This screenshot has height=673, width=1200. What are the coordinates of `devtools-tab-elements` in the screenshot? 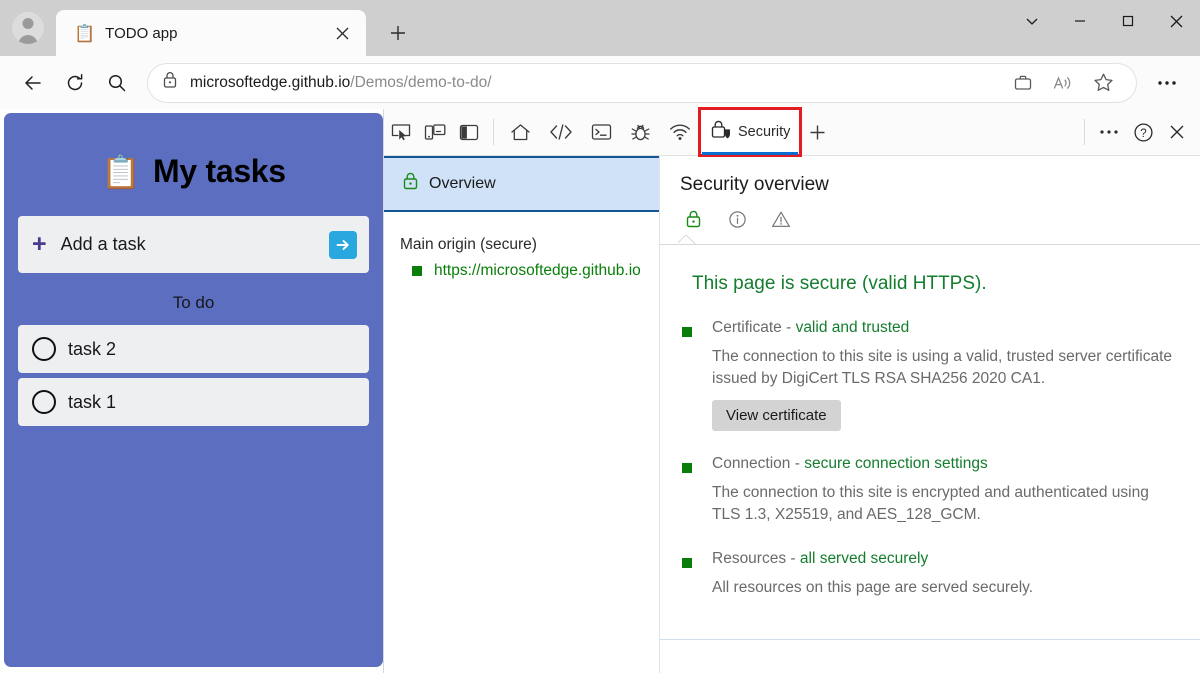 It's located at (561, 132).